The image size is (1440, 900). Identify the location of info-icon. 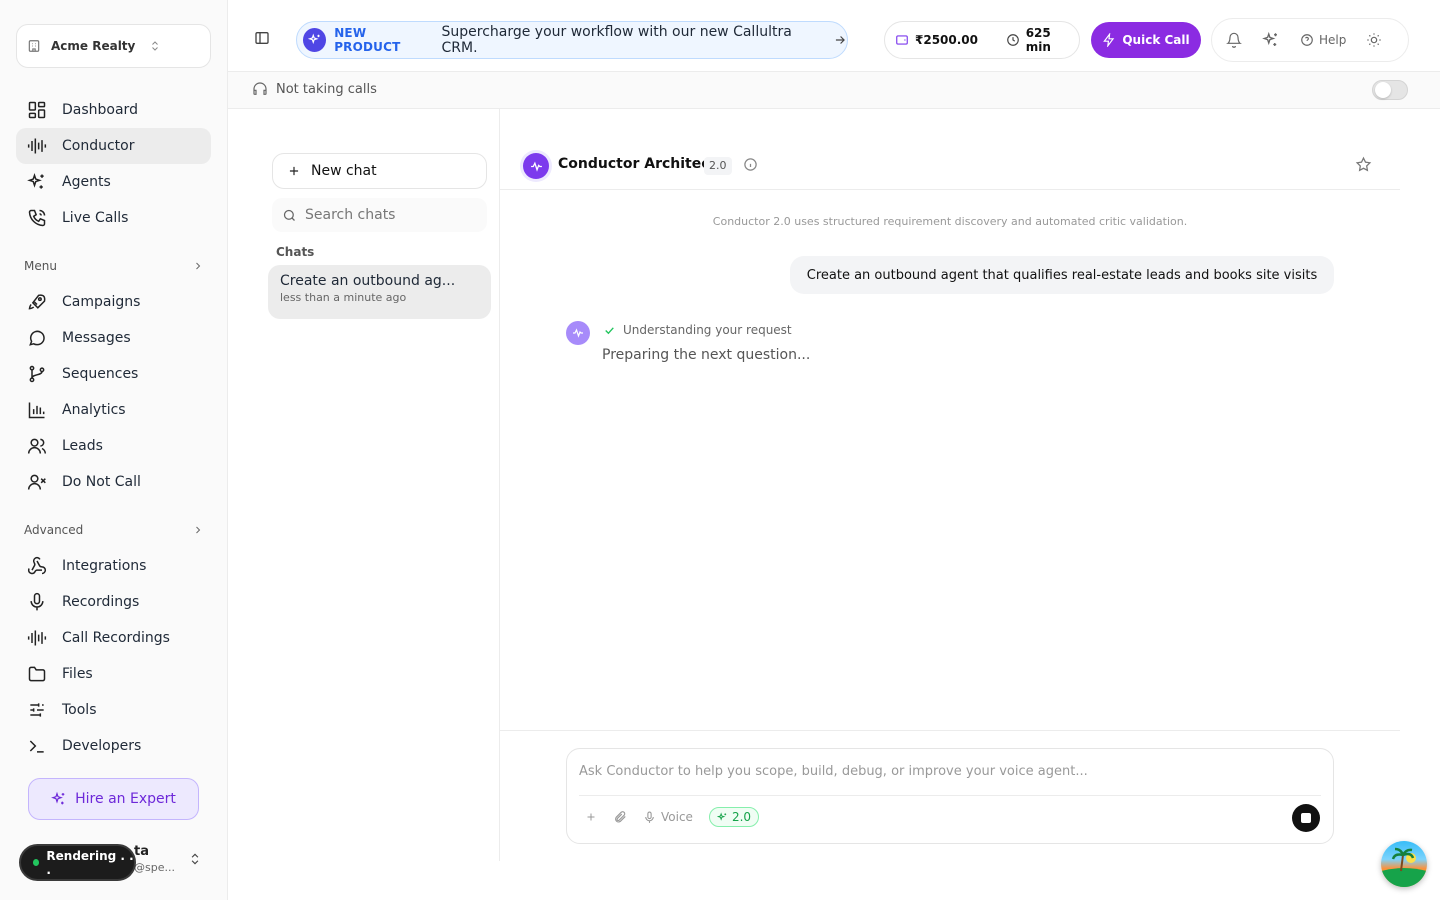
(750, 164).